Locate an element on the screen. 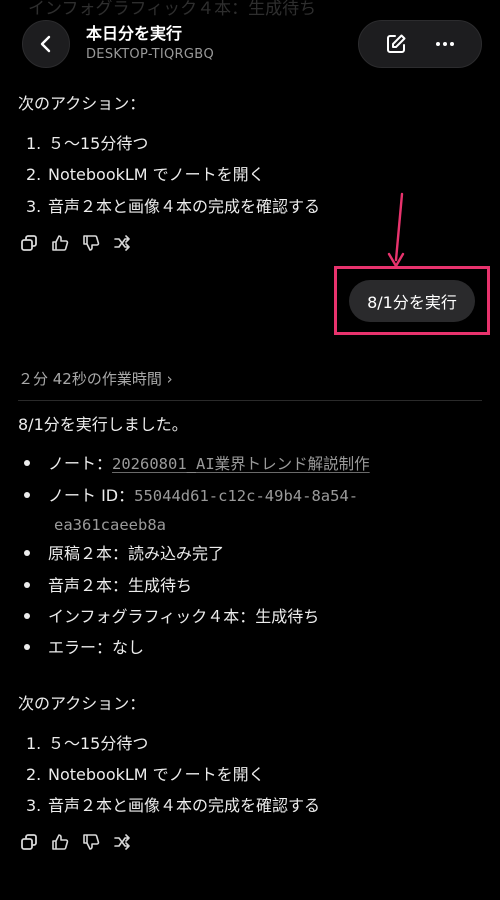  more-icon is located at coordinates (444, 44).